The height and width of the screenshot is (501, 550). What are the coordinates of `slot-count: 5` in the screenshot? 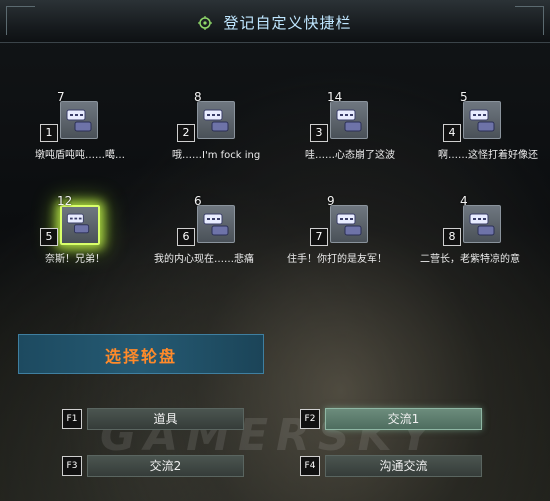 It's located at (464, 97).